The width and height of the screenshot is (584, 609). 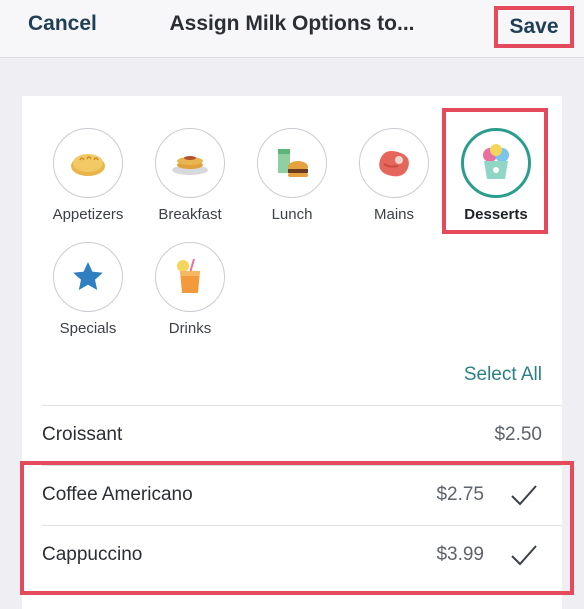 What do you see at coordinates (292, 495) in the screenshot?
I see `list-item: Coffee Americano $2.75` at bounding box center [292, 495].